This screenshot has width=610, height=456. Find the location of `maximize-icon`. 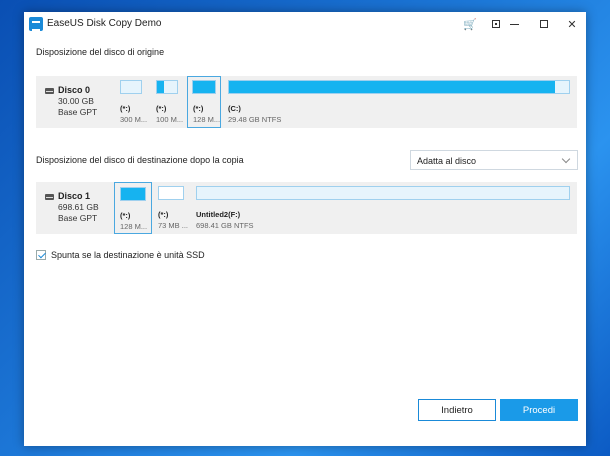

maximize-icon is located at coordinates (544, 24).